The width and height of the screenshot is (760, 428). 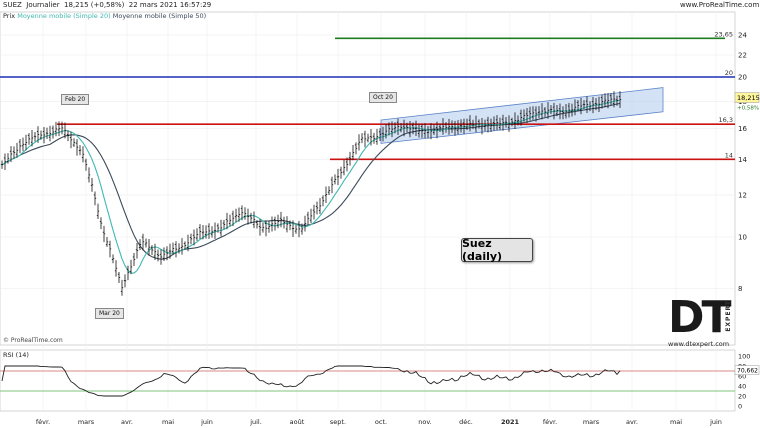 I want to click on rsi-label: RSI (14), so click(x=16, y=355).